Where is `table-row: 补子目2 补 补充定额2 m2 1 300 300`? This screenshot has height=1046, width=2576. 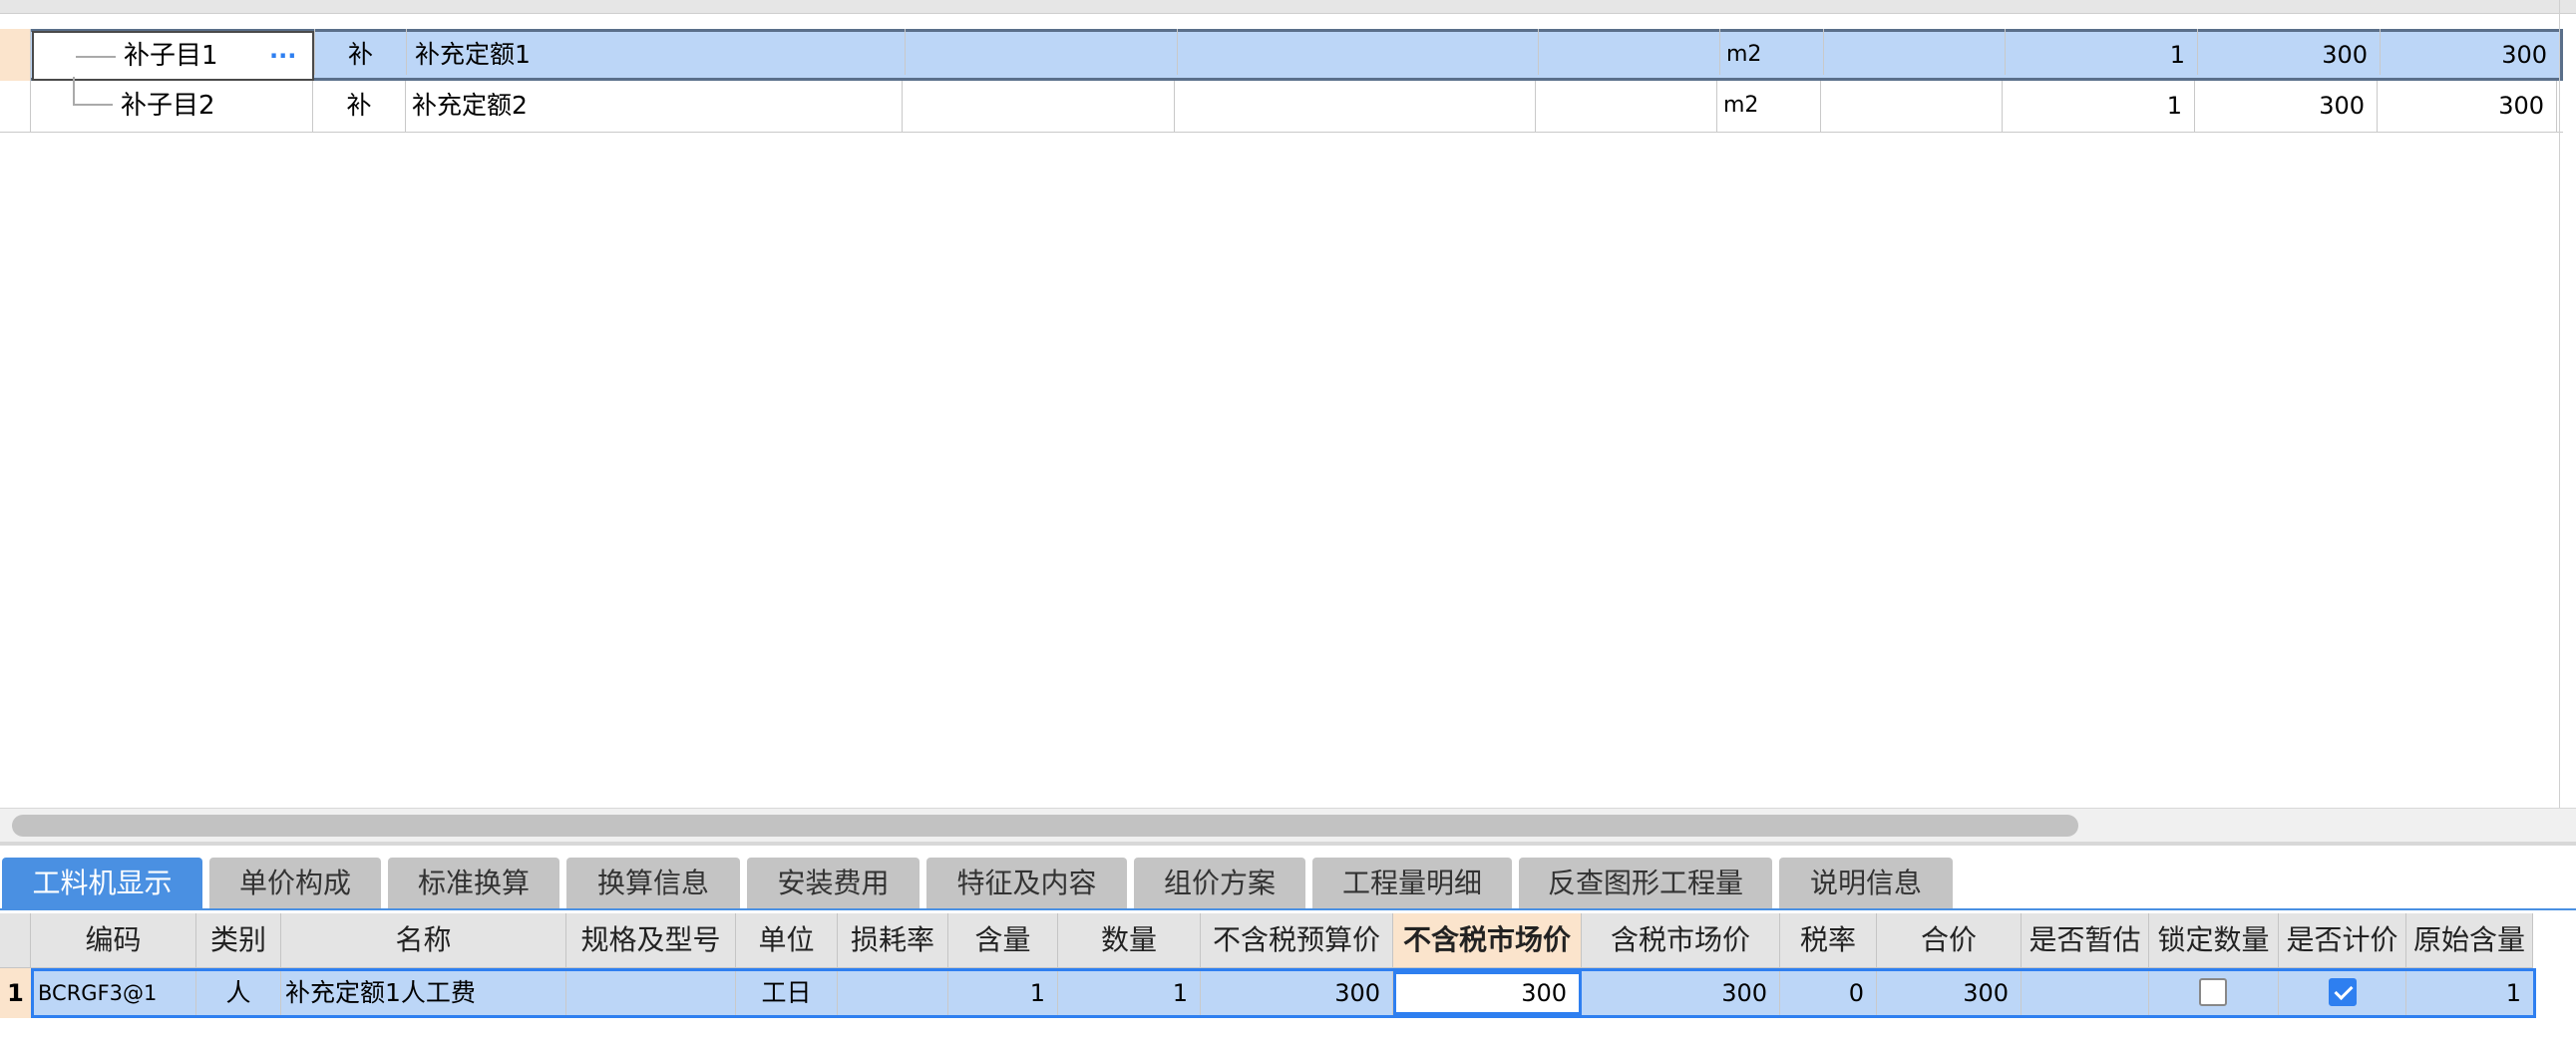
table-row: 补子目2 补 补充定额2 m2 1 300 300 is located at coordinates (1281, 105).